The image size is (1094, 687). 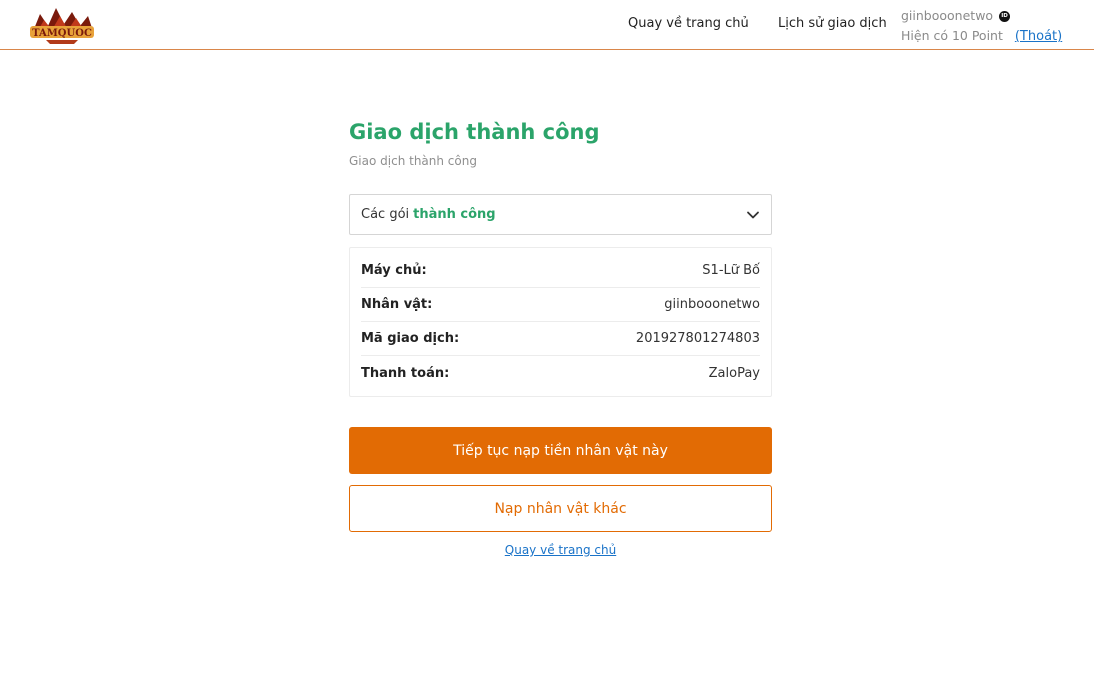 I want to click on svg-text: TAMQUOC, so click(x=62, y=33).